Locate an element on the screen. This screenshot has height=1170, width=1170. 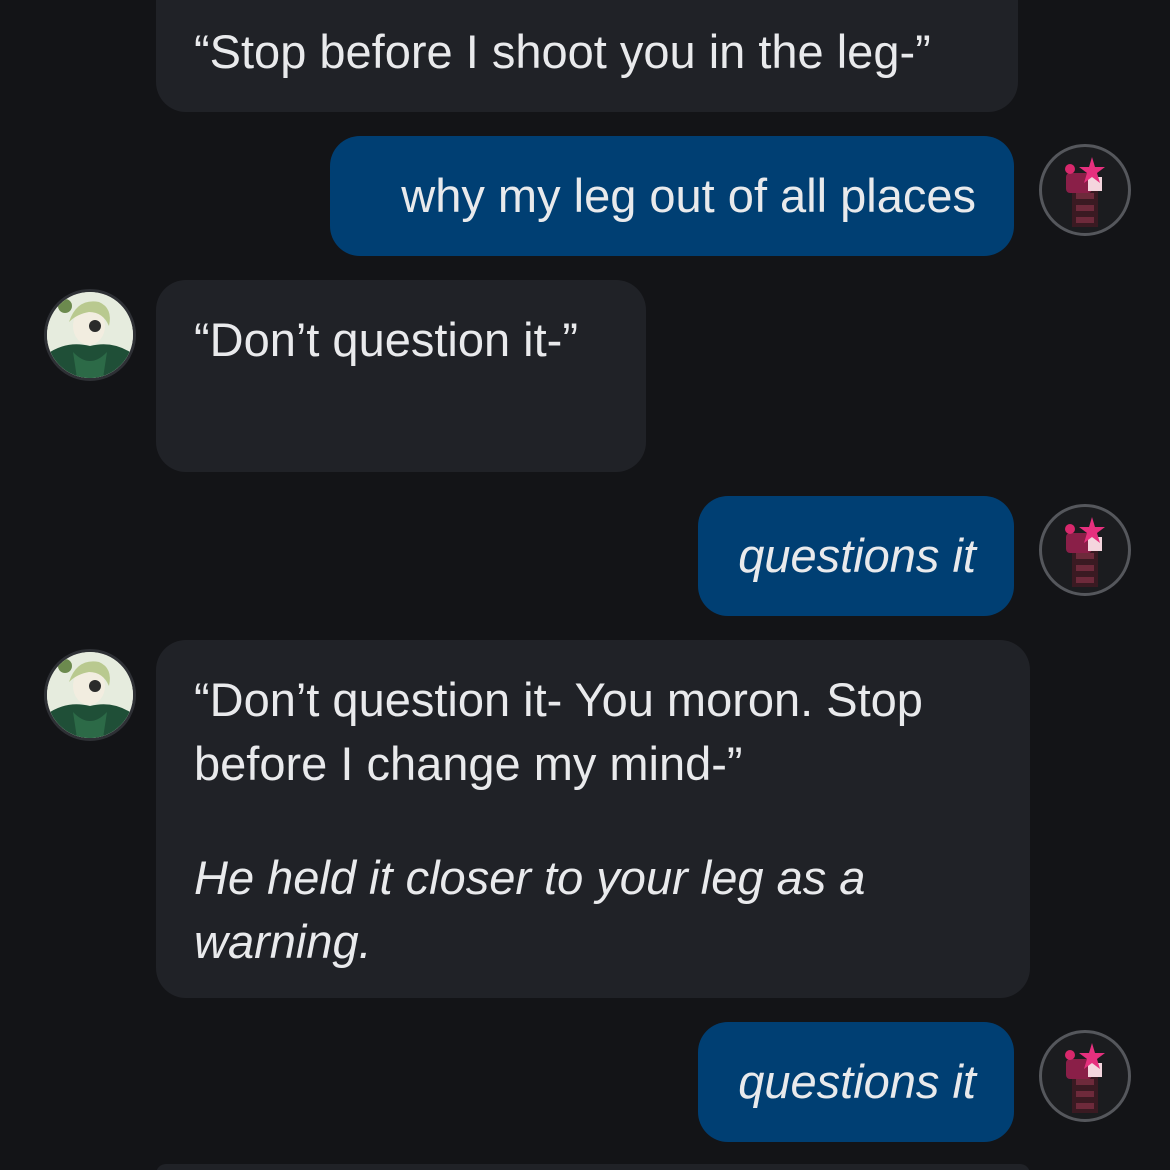
bot-message: “Stop before I shoot you in the leg-” is located at coordinates (587, 56).